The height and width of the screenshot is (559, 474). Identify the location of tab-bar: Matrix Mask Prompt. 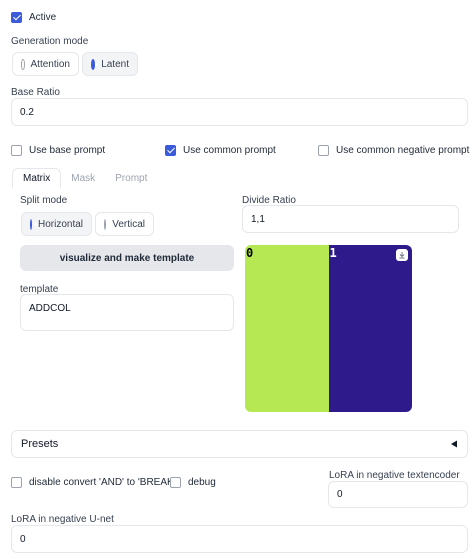
(84, 178).